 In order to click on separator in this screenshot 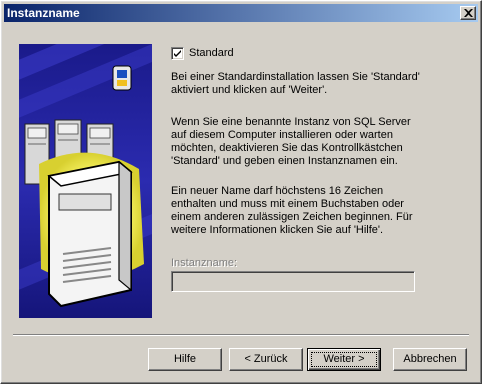, I will do `click(241, 335)`.